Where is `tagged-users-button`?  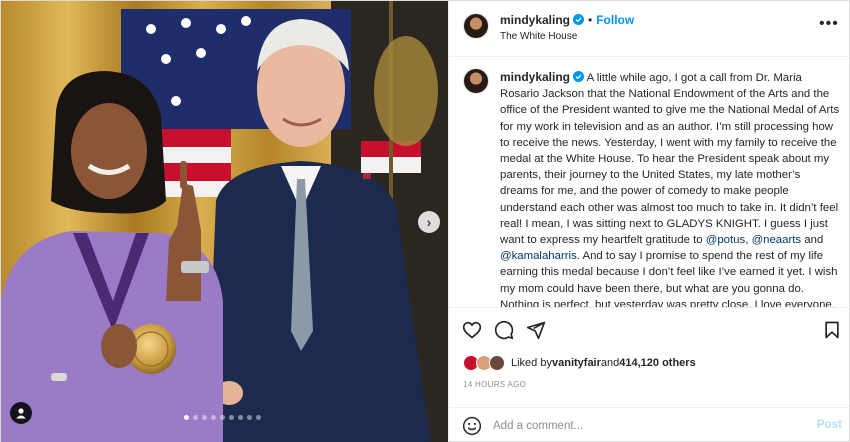 tagged-users-button is located at coordinates (21, 413).